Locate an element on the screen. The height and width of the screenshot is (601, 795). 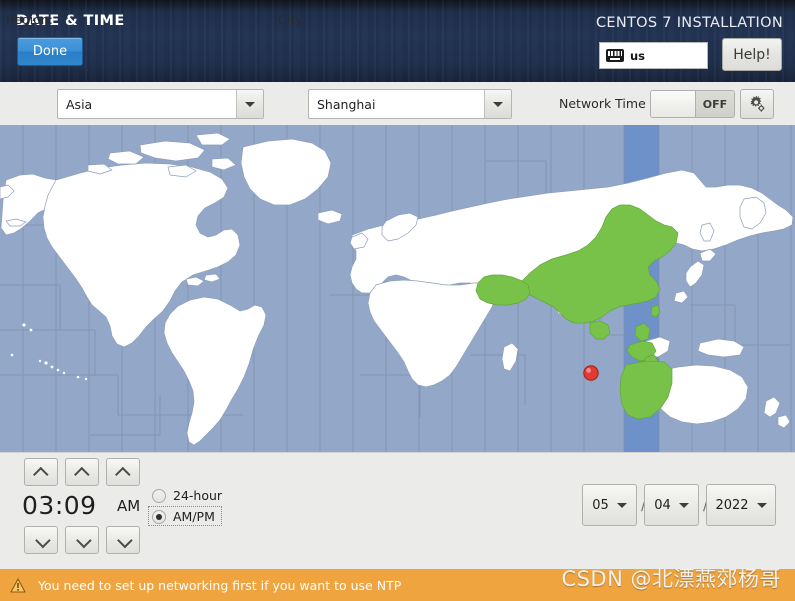
toggle-knob is located at coordinates (673, 104).